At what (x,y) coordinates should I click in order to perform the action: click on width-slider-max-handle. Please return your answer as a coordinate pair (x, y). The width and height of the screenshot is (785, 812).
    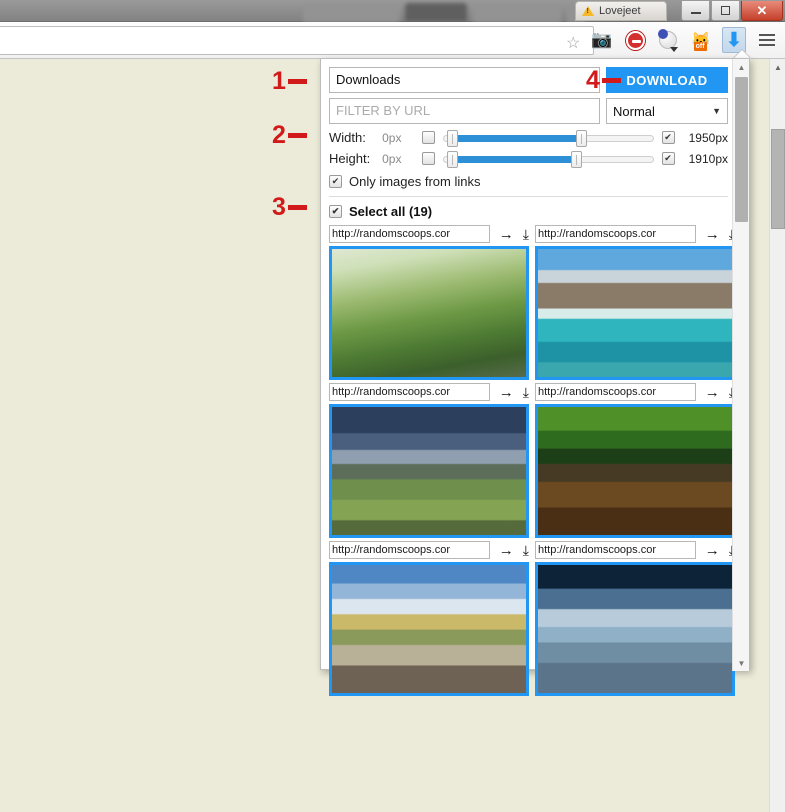
    Looking at the image, I should click on (581, 138).